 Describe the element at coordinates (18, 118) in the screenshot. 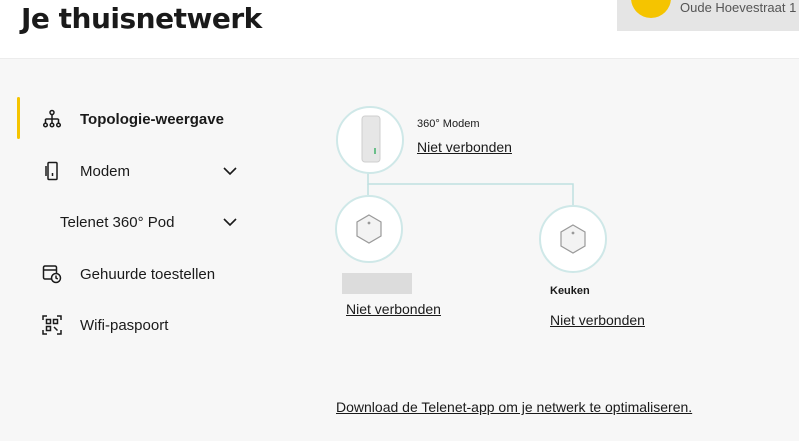

I see `active-indicator` at that location.